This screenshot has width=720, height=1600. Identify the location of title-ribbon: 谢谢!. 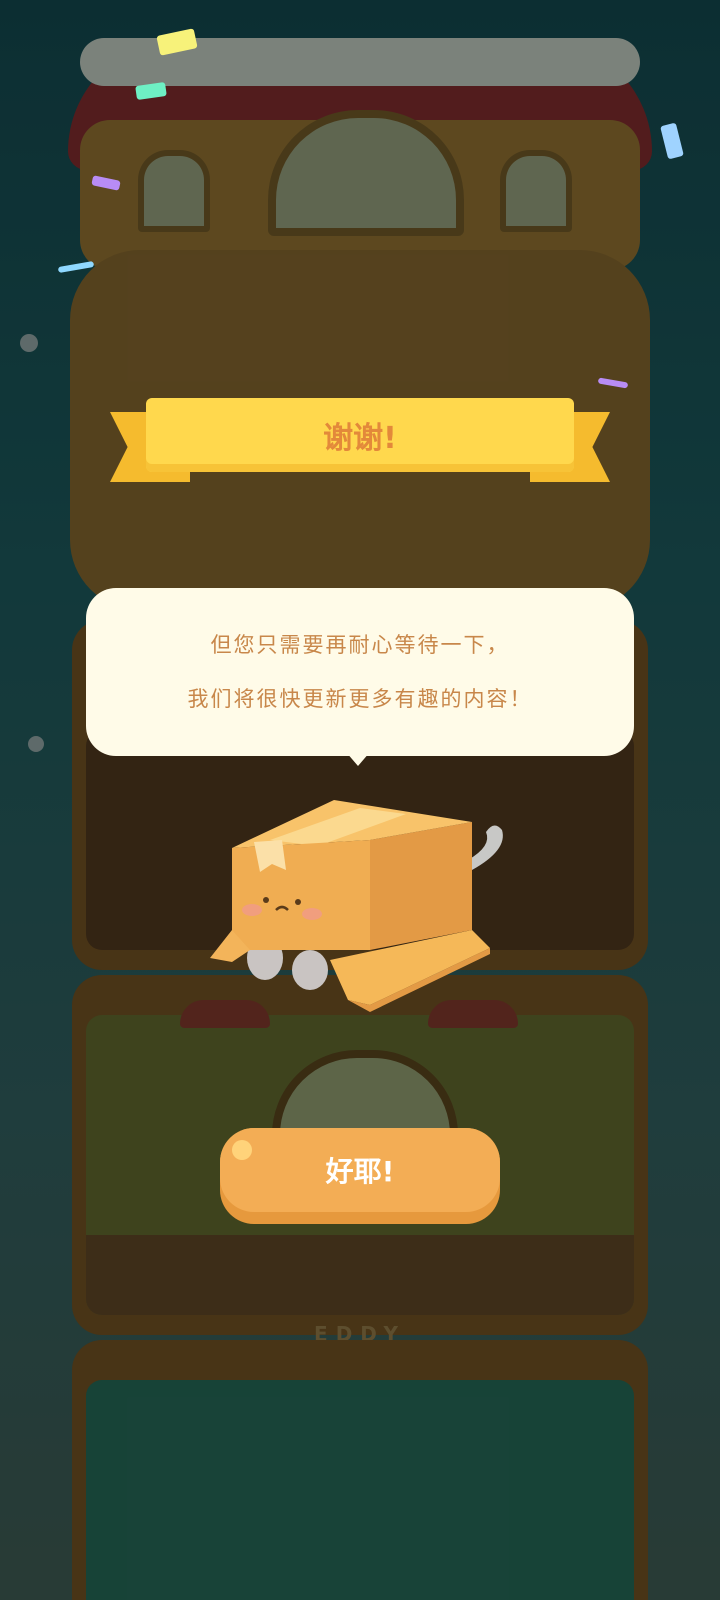
(360, 435).